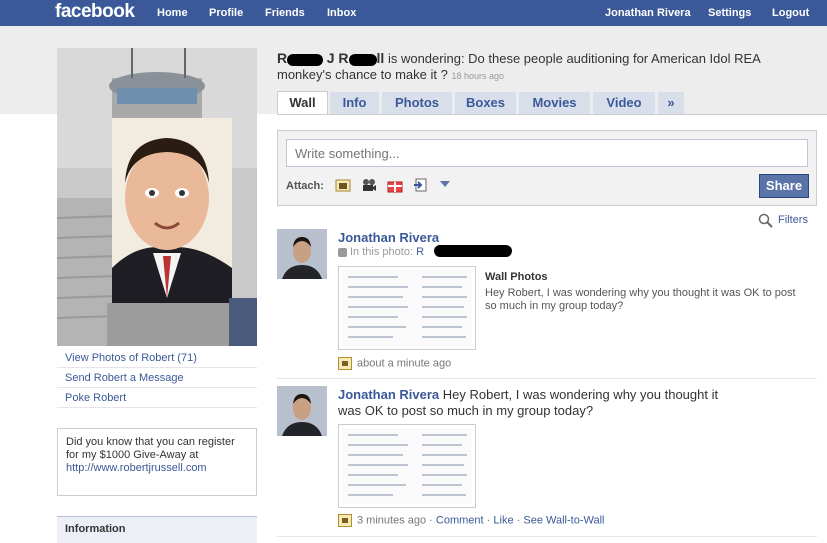 Image resolution: width=827 pixels, height=543 pixels. Describe the element at coordinates (563, 520) in the screenshot. I see `wall-to-wall-link: See Wall-to-Wall` at that location.